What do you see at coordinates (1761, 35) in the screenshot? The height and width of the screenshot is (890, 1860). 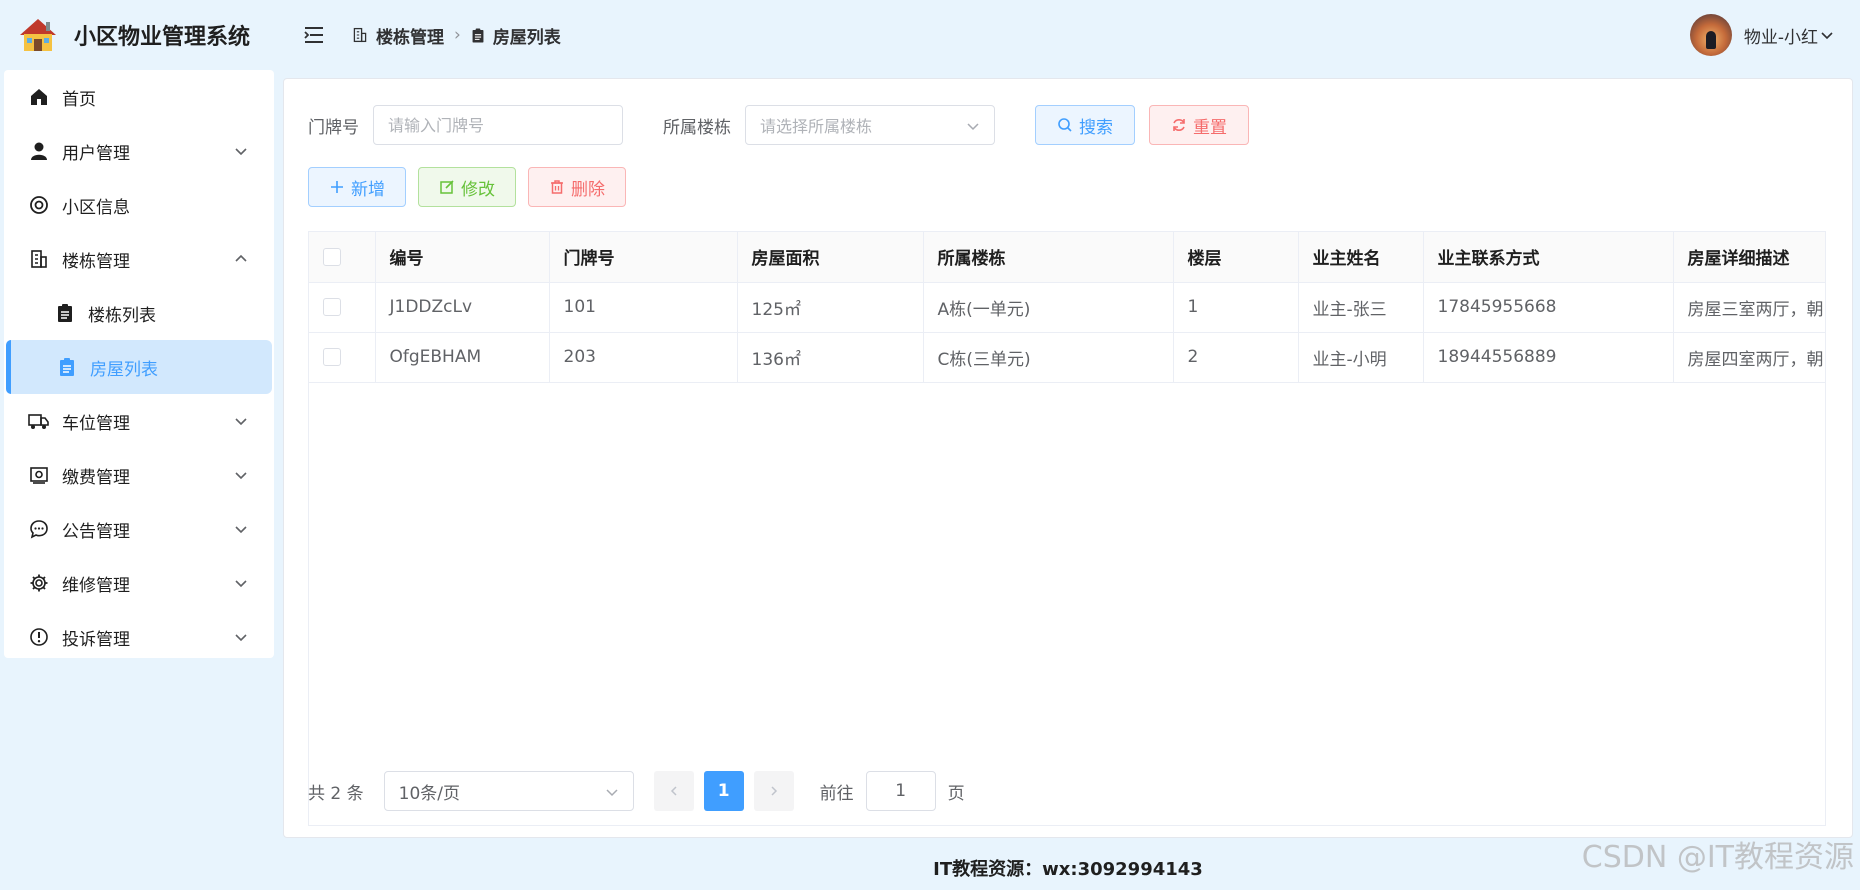 I see `user-menu: 物业-小红` at bounding box center [1761, 35].